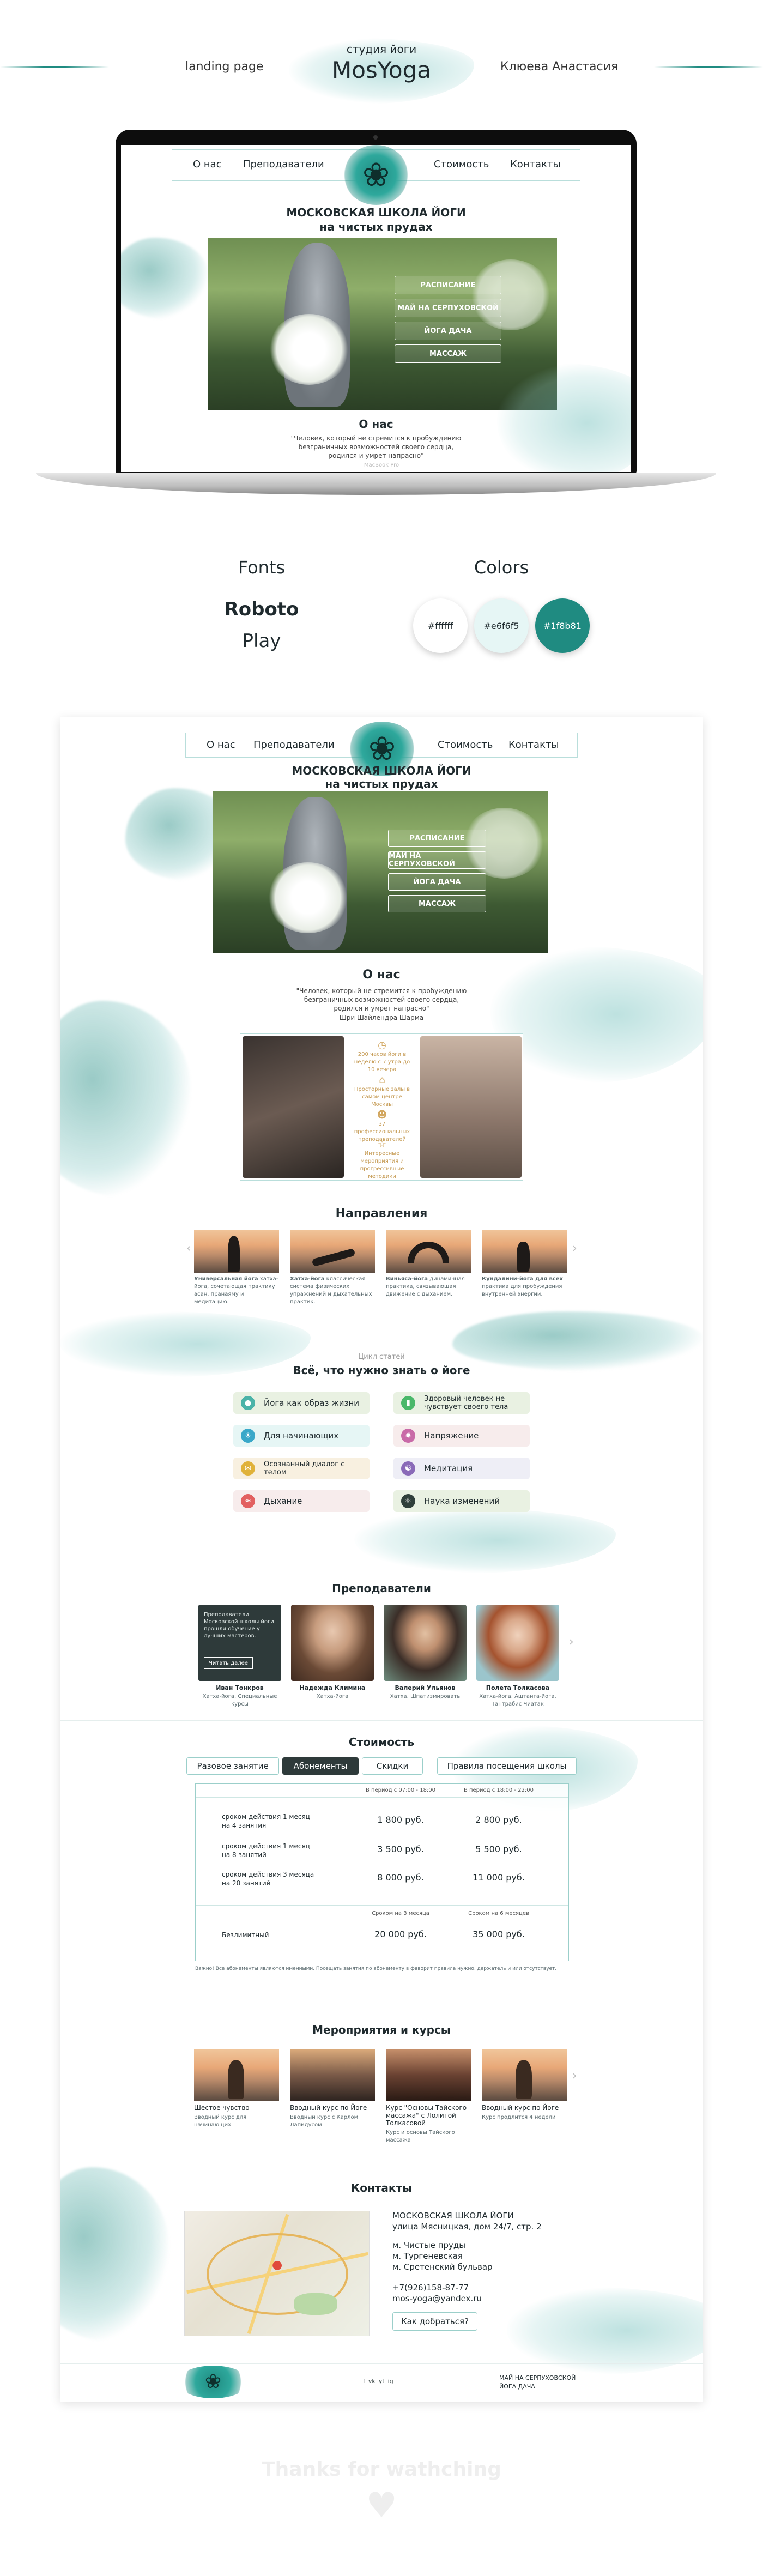  Describe the element at coordinates (502, 625) in the screenshot. I see `color-swatch-light-teal: #e6f6f5` at that location.